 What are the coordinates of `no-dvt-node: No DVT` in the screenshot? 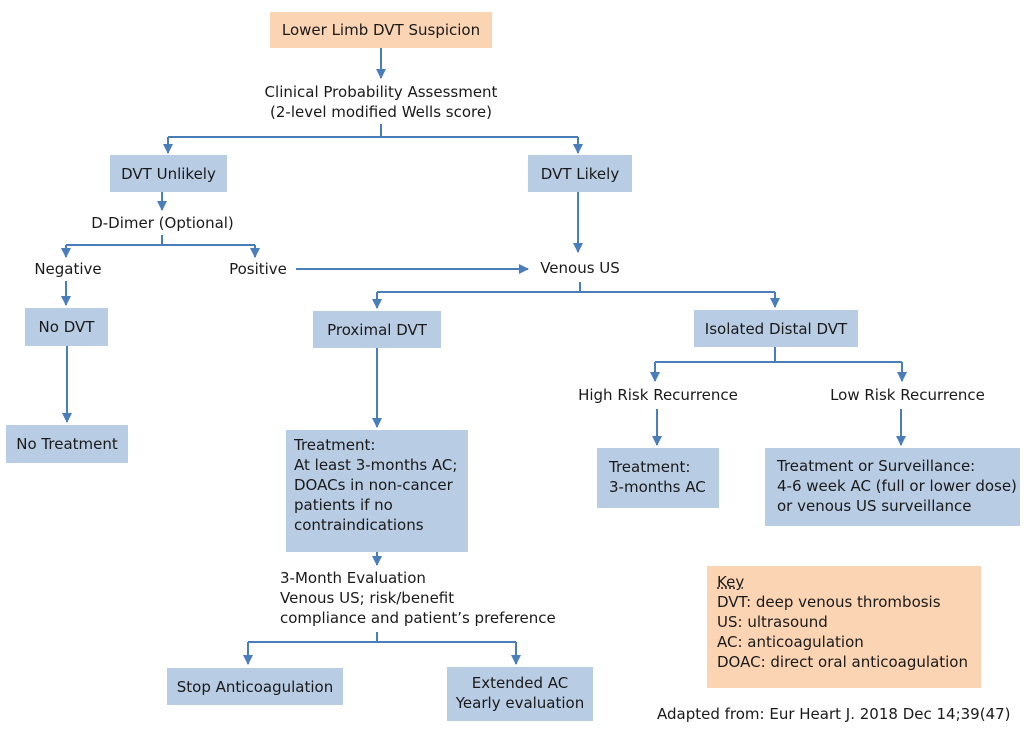 It's located at (66, 327).